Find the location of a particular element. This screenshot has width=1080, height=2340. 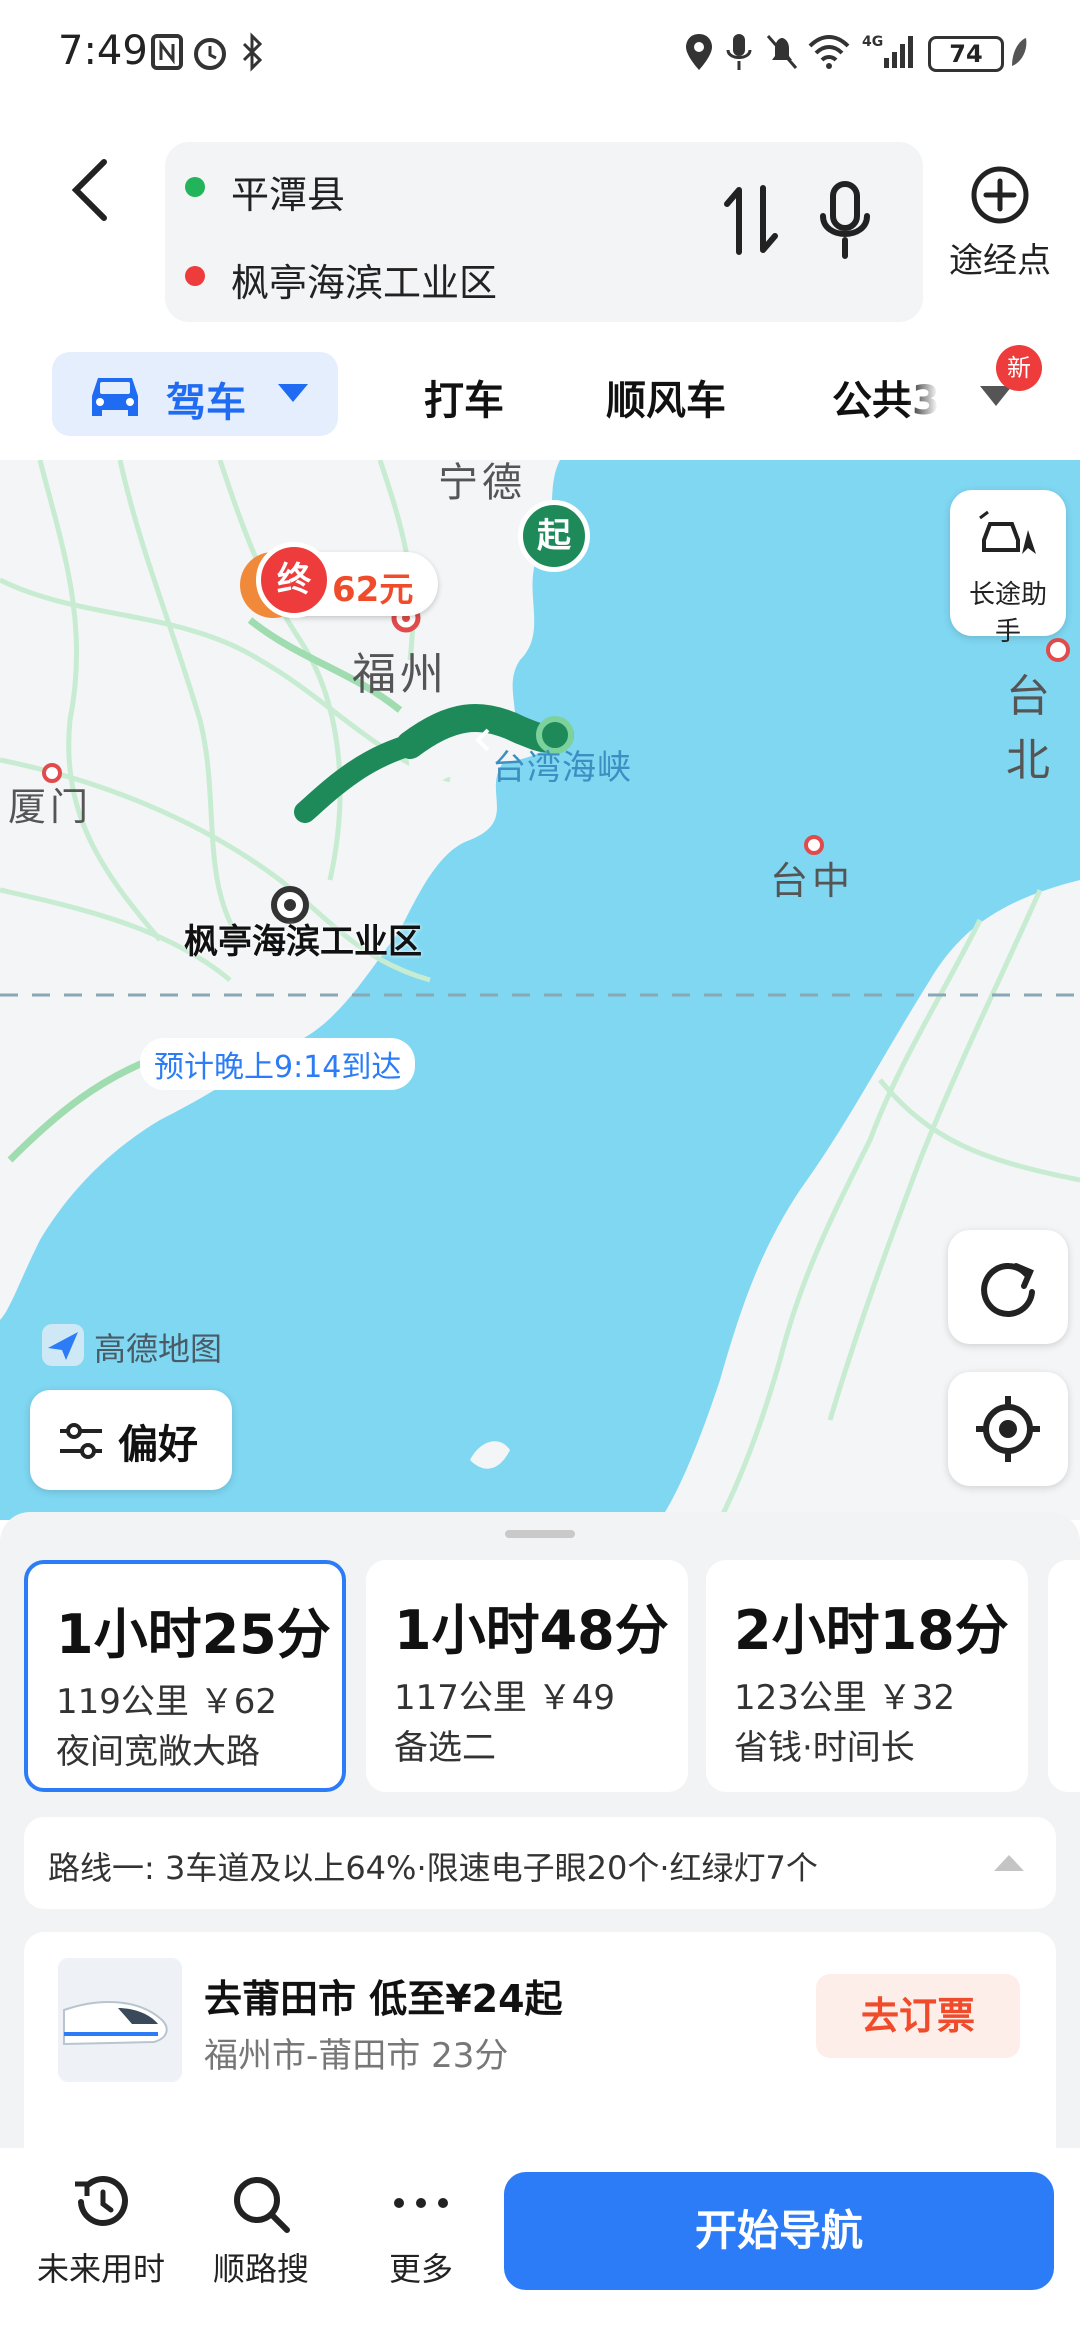

origin-dot is located at coordinates (195, 187).